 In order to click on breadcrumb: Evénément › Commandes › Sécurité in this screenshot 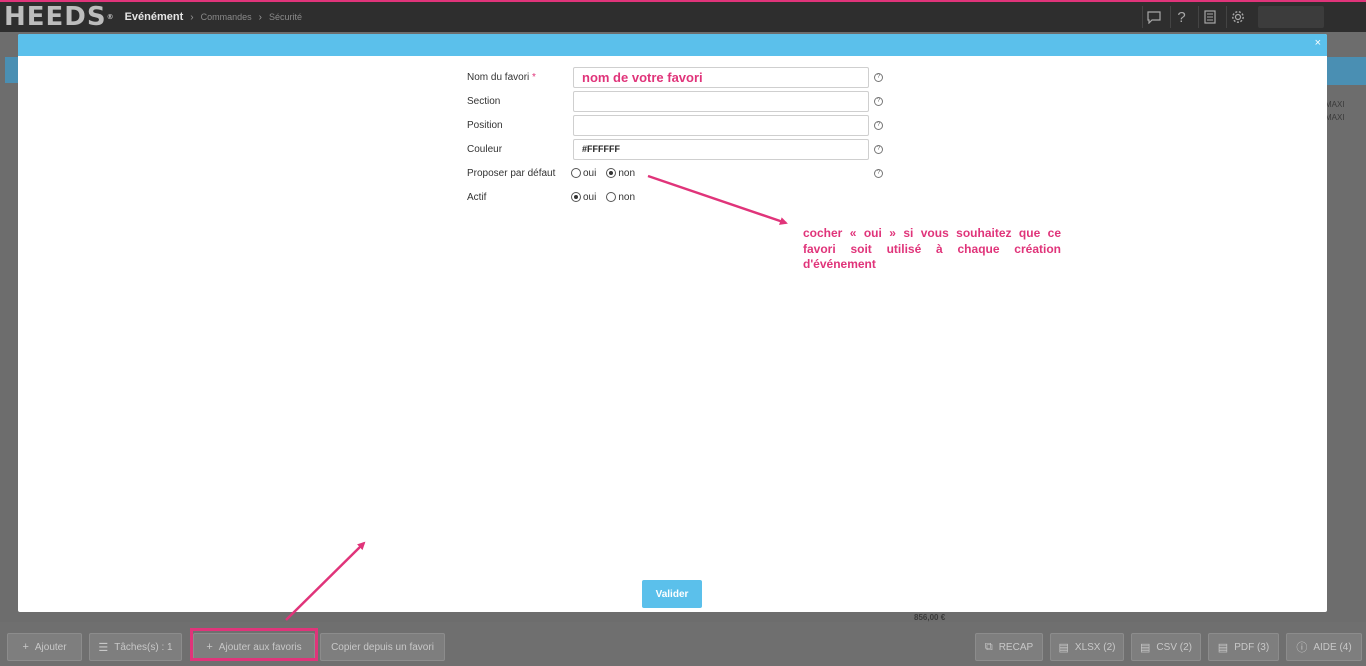, I will do `click(213, 17)`.